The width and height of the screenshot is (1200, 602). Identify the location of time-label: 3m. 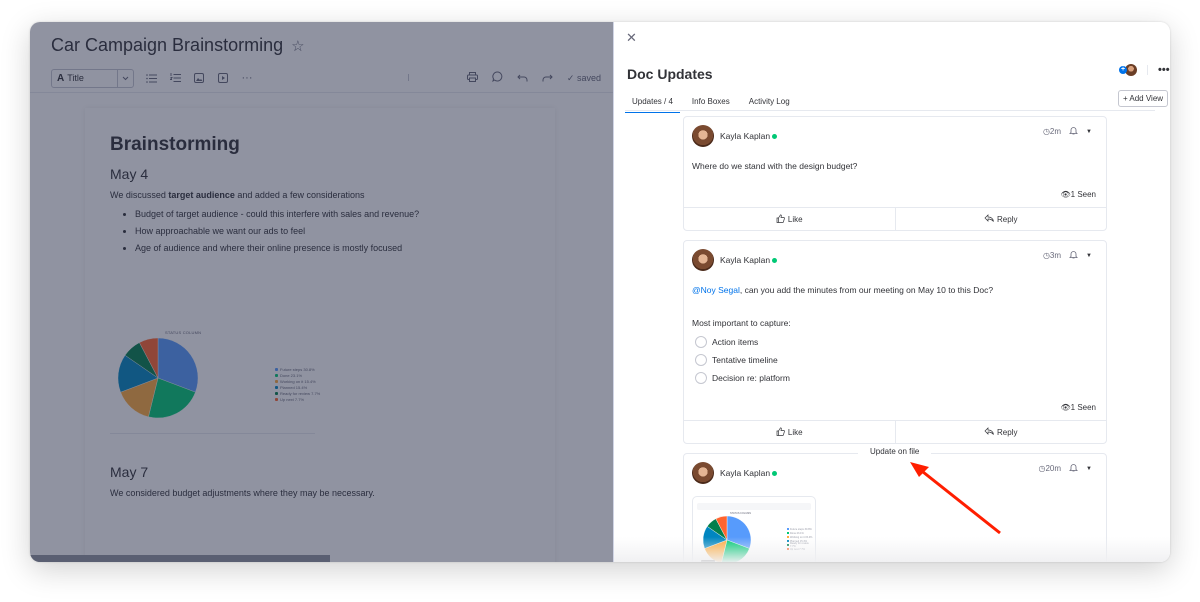
(1055, 255).